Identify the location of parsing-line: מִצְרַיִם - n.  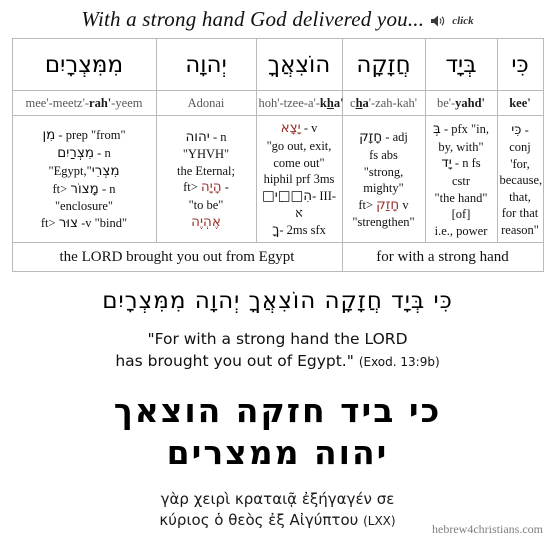
(84, 154).